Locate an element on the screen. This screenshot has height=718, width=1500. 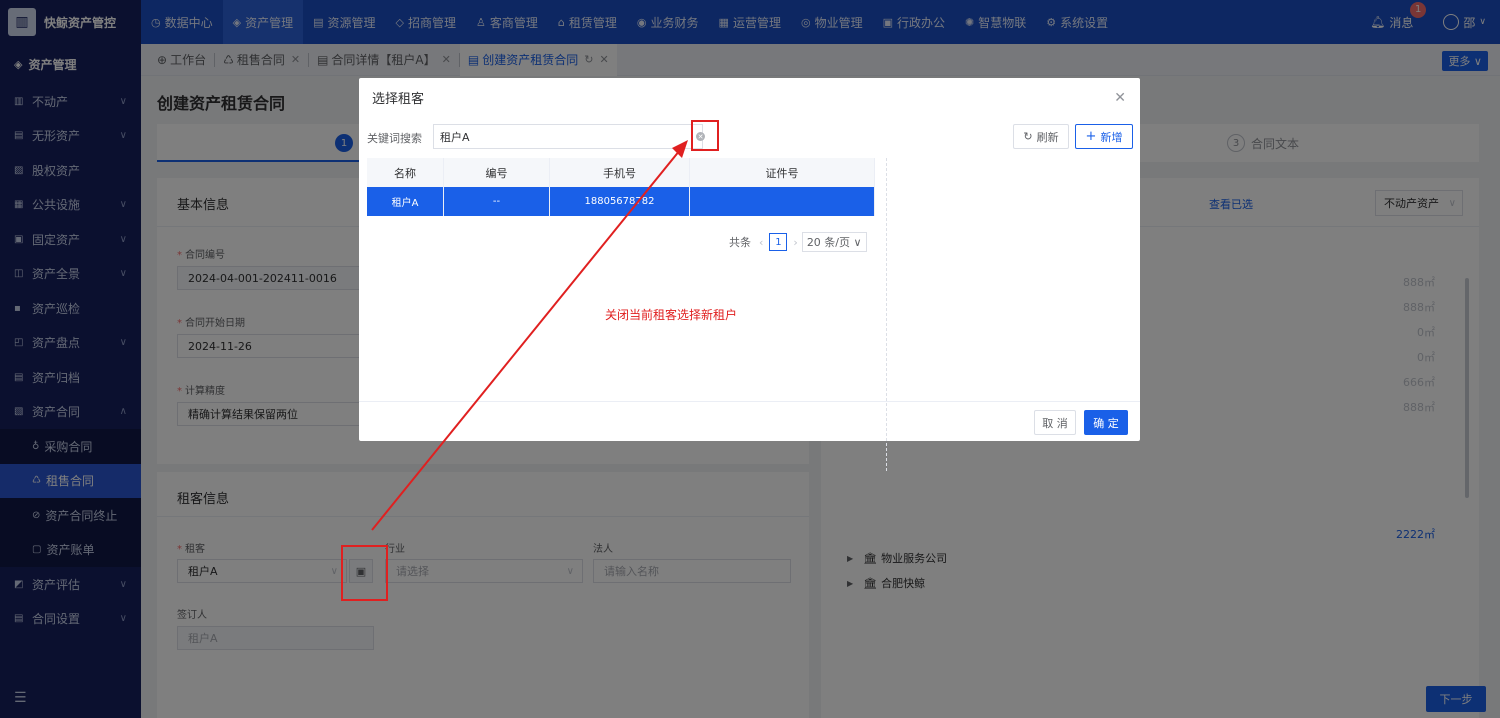
column-header: 编号 is located at coordinates (497, 172).